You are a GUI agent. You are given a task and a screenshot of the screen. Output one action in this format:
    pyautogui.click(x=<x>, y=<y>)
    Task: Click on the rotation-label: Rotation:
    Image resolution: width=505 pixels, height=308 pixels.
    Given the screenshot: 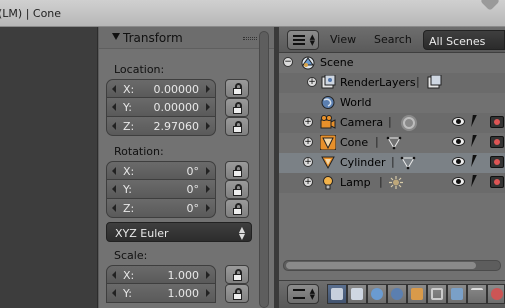 What is the action you would take?
    pyautogui.click(x=139, y=151)
    